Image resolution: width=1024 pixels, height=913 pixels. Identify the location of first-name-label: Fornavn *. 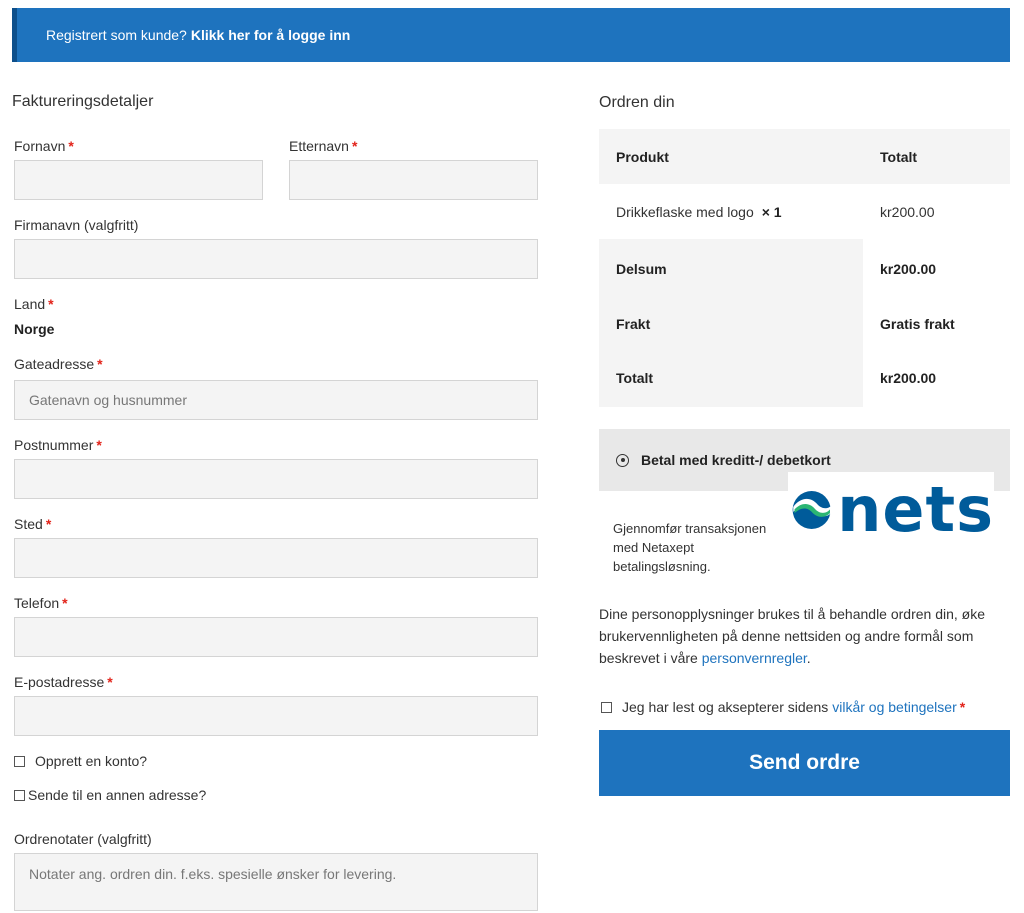
(44, 146).